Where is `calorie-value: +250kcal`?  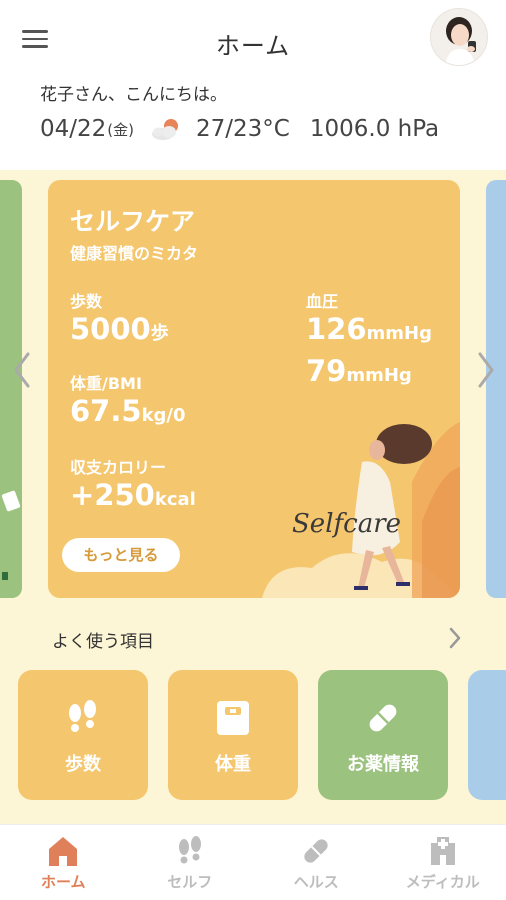
calorie-value: +250kcal is located at coordinates (133, 495).